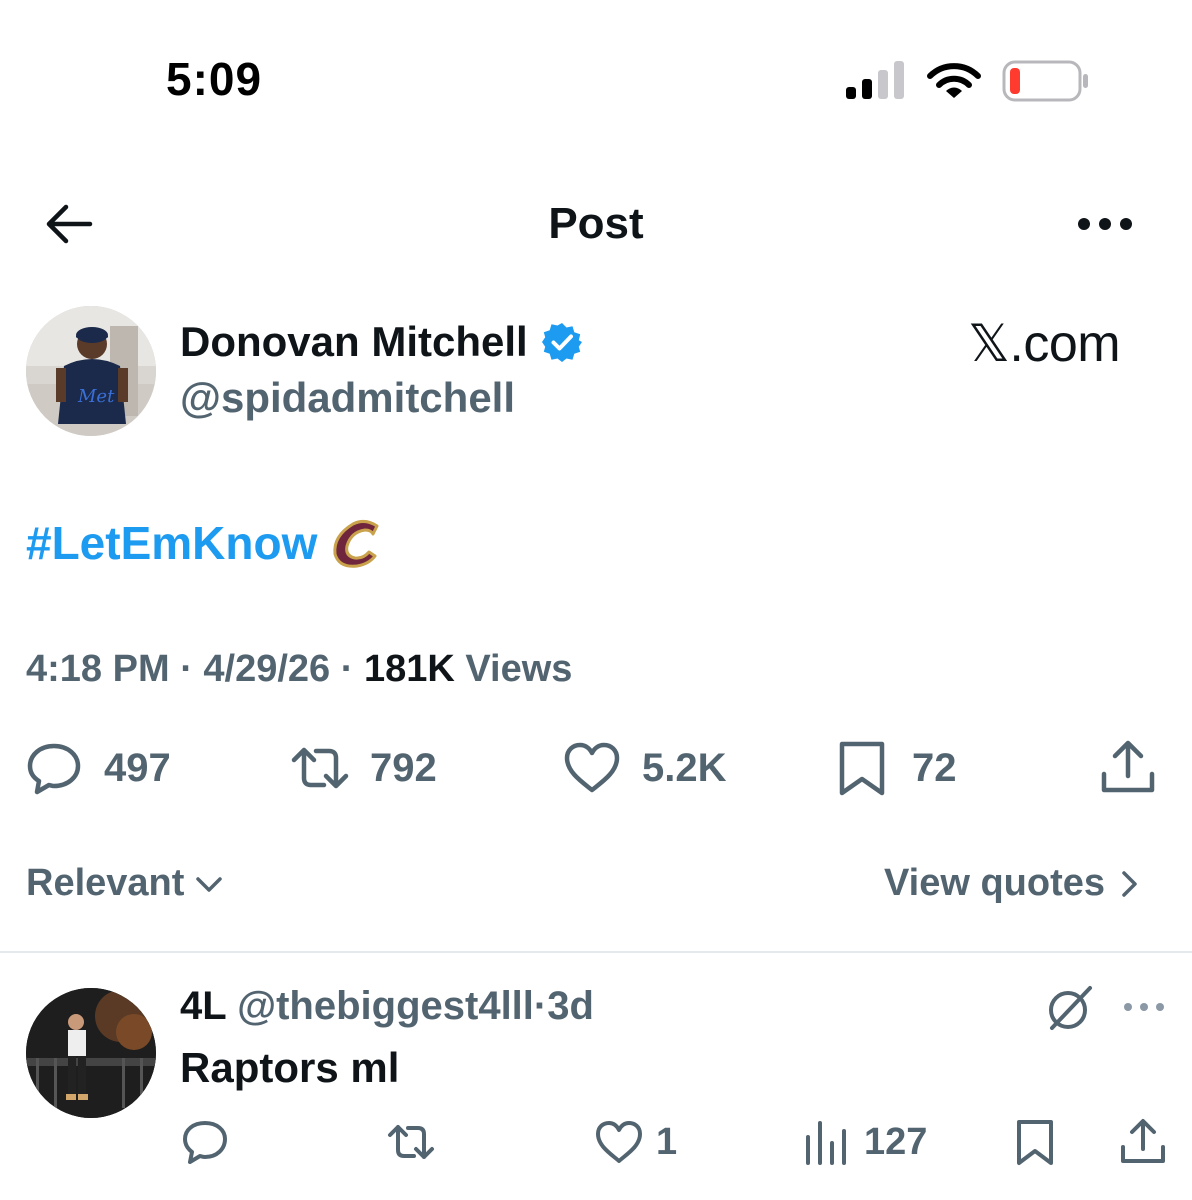  Describe the element at coordinates (518, 669) in the screenshot. I see `views-label: Views` at that location.